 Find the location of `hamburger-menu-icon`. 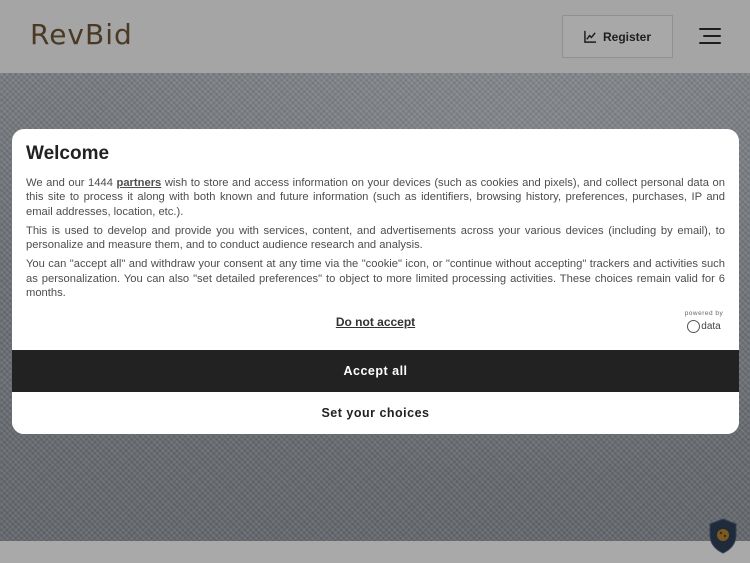

hamburger-menu-icon is located at coordinates (711, 36).